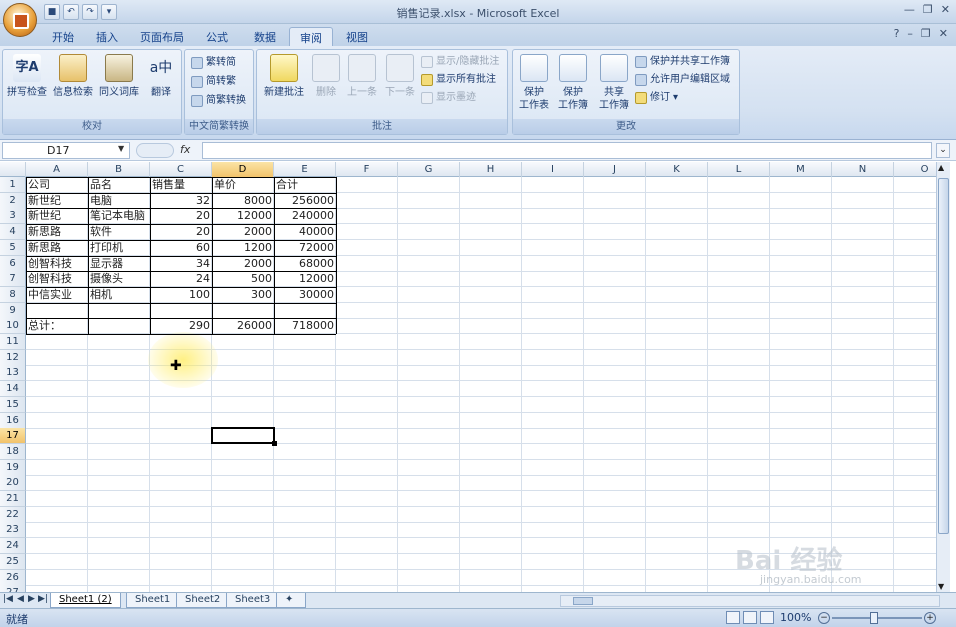  Describe the element at coordinates (567, 150) in the screenshot. I see `formula-input` at that location.